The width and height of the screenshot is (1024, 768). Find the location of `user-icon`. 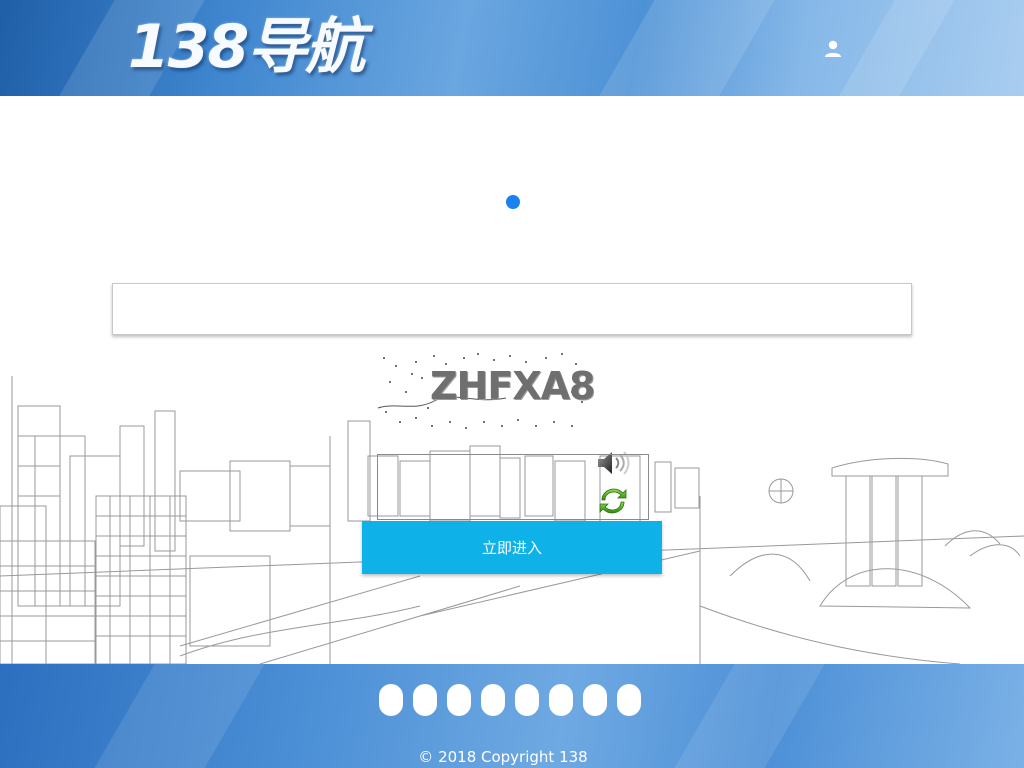

user-icon is located at coordinates (833, 49).